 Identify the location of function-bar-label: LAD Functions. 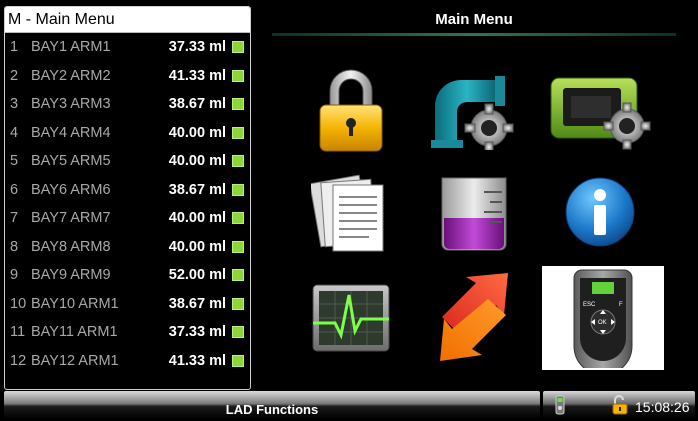
(272, 409).